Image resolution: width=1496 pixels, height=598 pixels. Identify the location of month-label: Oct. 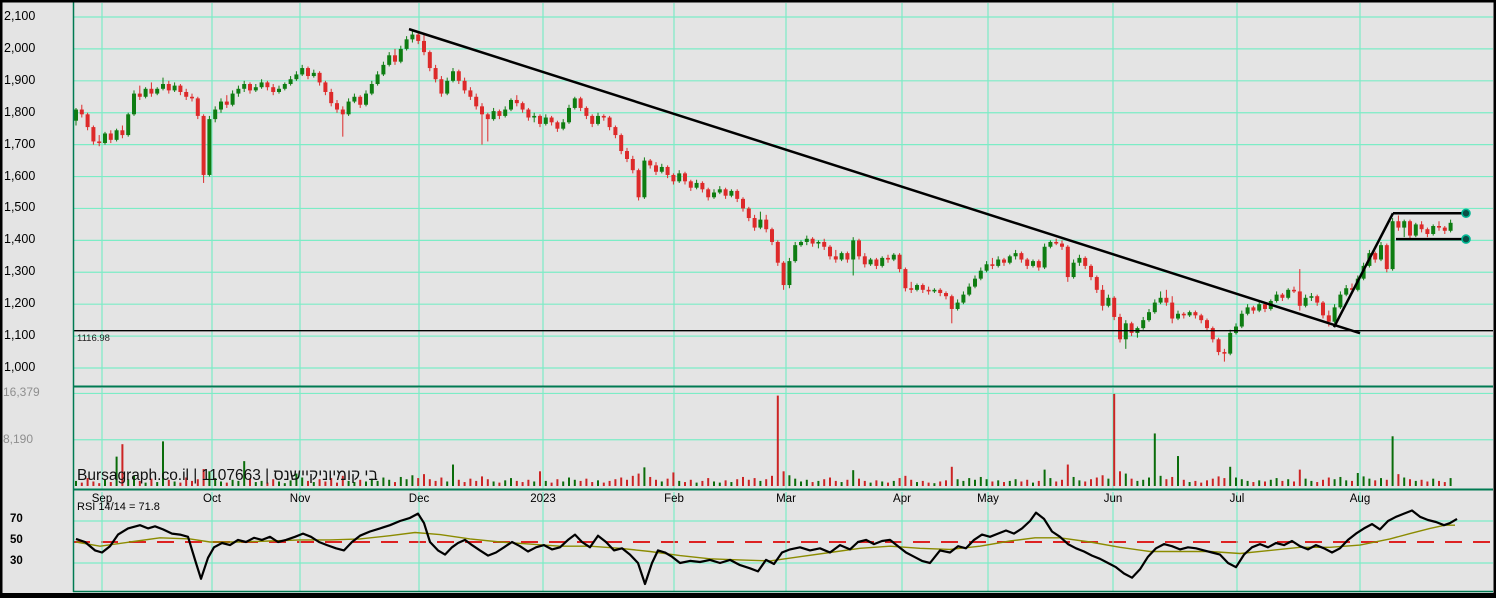
(212, 499).